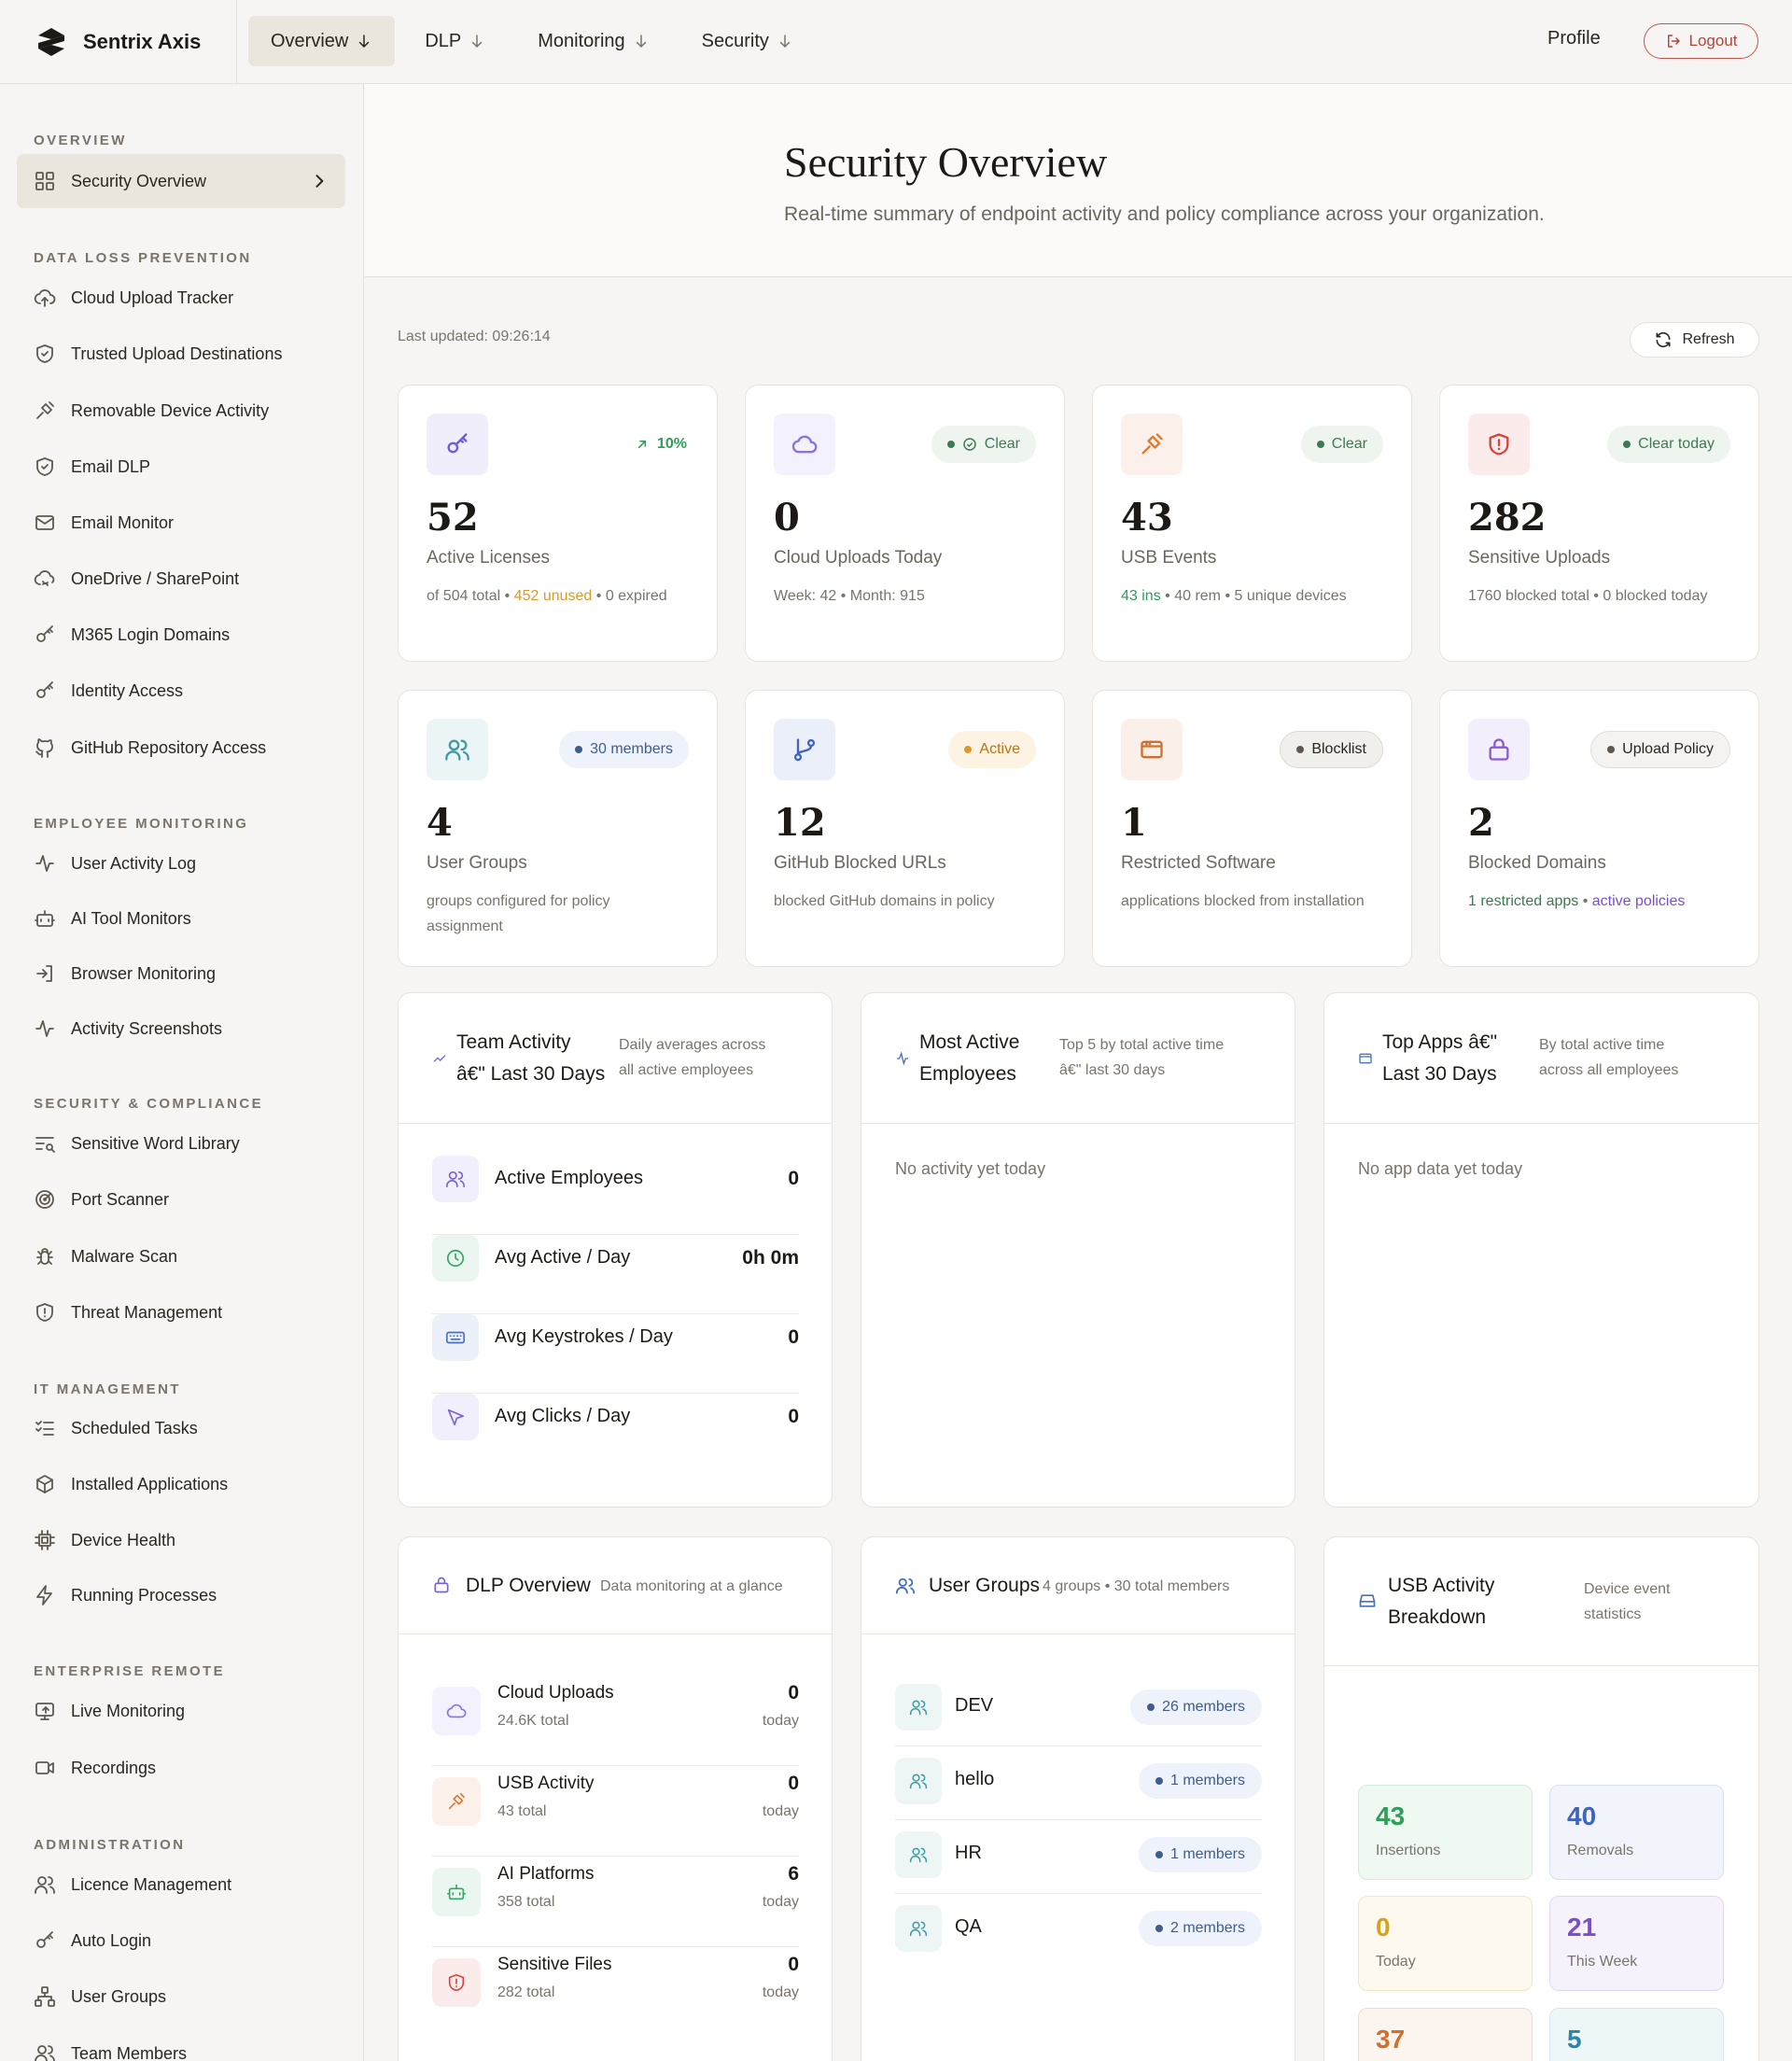 The image size is (1792, 2061). What do you see at coordinates (615, 1985) in the screenshot?
I see `dlp-row: Sensitive Files 282 total 0 today` at bounding box center [615, 1985].